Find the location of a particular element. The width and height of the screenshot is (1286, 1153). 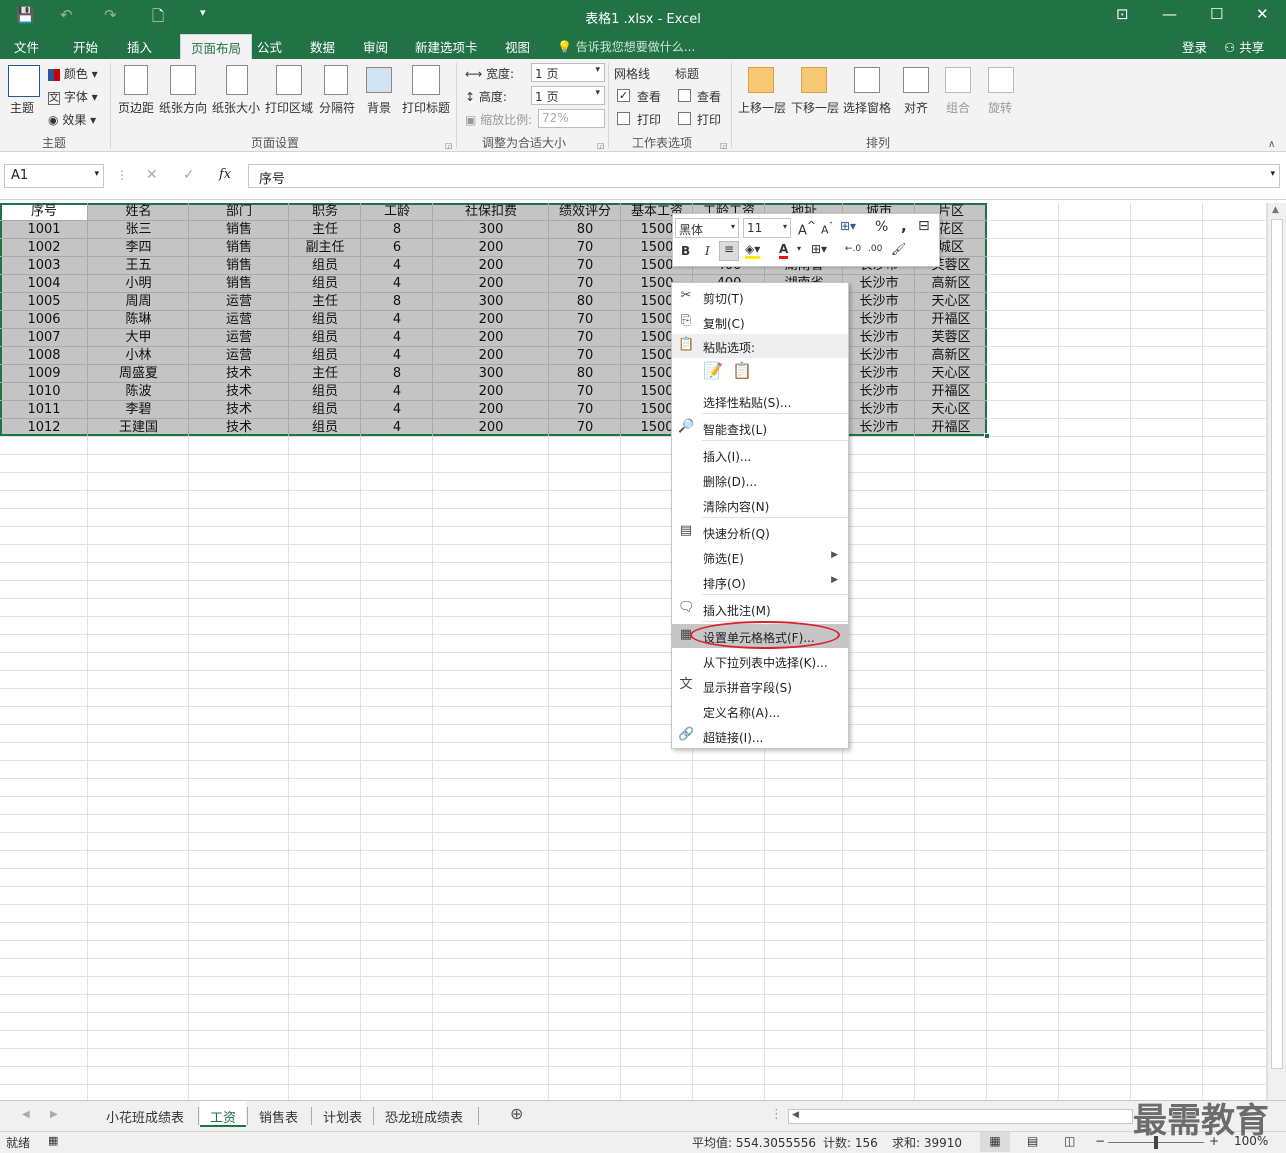

data-cell: 高新区 is located at coordinates (951, 284).